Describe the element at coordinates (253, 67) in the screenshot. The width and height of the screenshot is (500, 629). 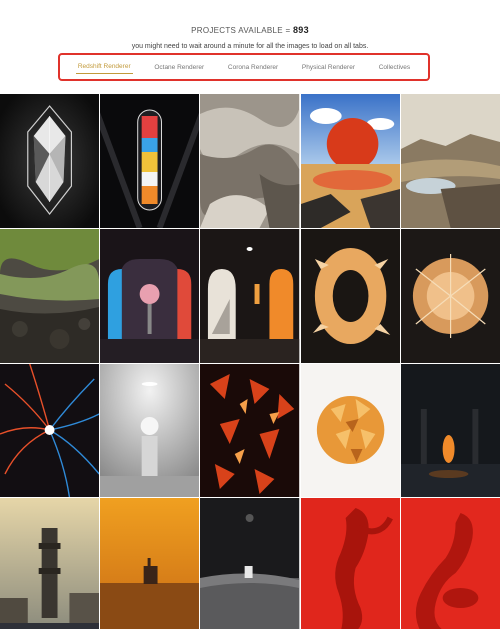
I see `tab-corona-renderer: Corona Renderer` at that location.